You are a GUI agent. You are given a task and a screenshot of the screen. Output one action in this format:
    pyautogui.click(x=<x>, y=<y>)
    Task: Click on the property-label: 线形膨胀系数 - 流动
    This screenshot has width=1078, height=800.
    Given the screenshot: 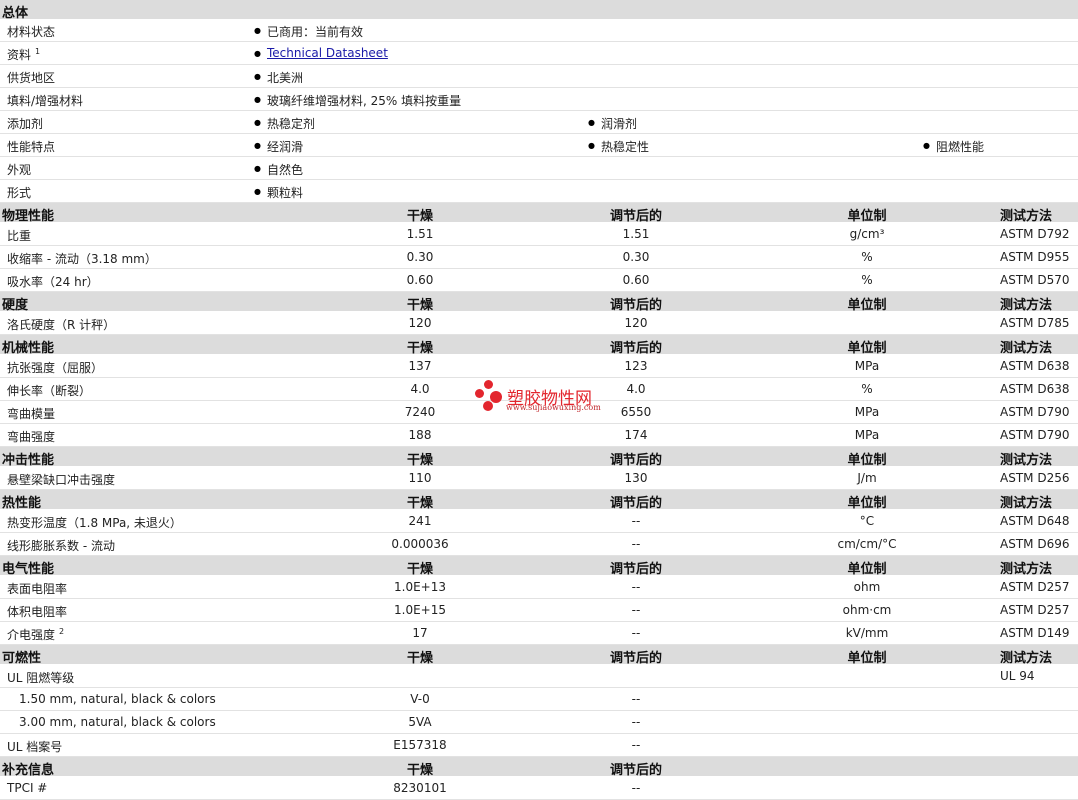 What is the action you would take?
    pyautogui.click(x=61, y=546)
    